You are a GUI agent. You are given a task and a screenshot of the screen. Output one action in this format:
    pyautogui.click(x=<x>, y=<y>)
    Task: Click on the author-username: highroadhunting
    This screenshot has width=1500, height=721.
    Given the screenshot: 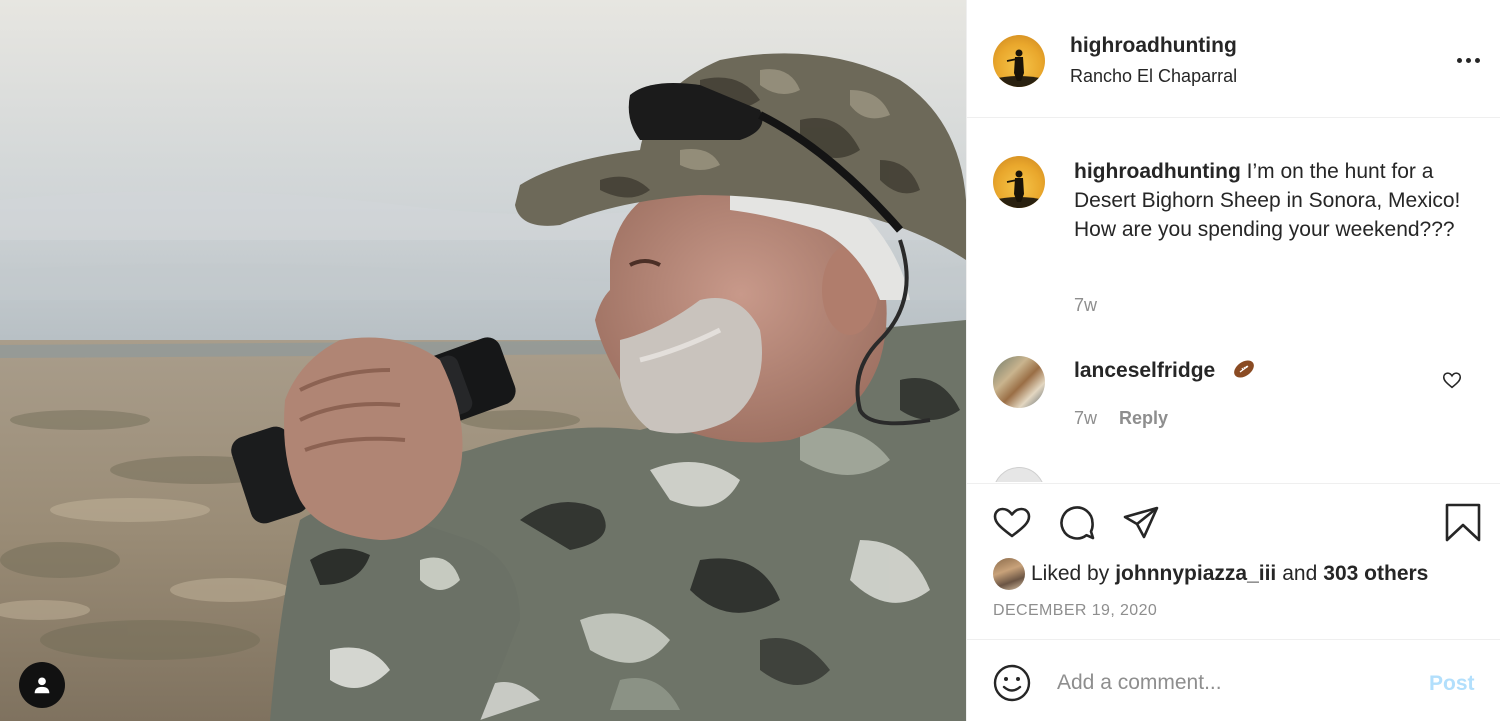 What is the action you would take?
    pyautogui.click(x=1153, y=46)
    